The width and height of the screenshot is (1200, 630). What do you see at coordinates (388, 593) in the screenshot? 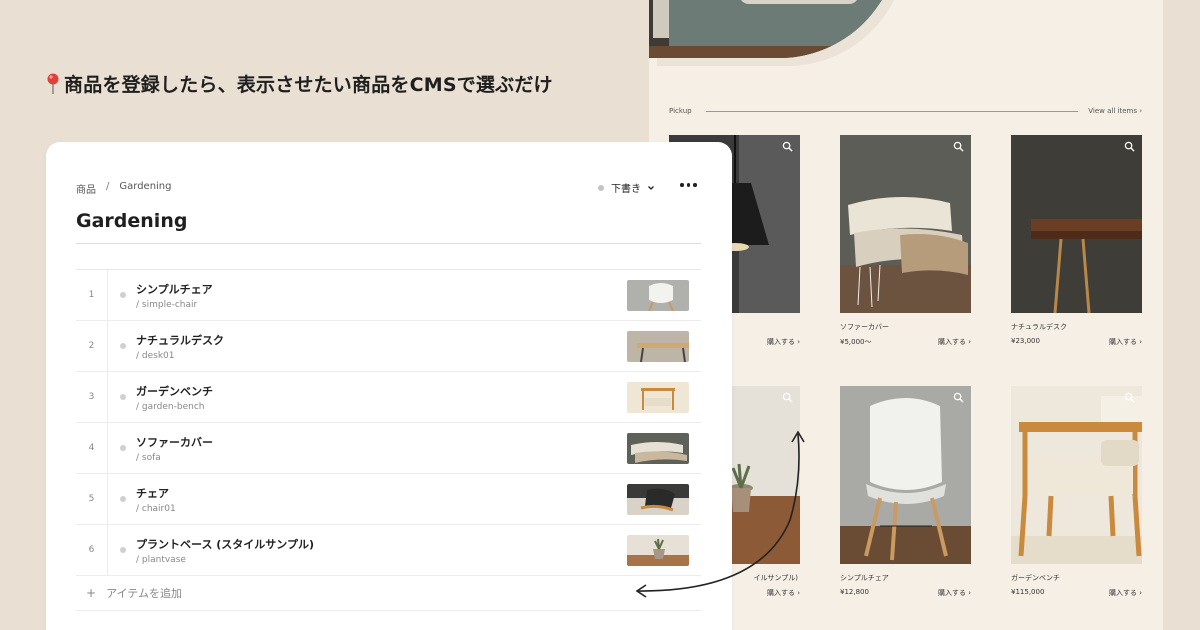
I see `add-item-button: + アイテムを追加` at bounding box center [388, 593].